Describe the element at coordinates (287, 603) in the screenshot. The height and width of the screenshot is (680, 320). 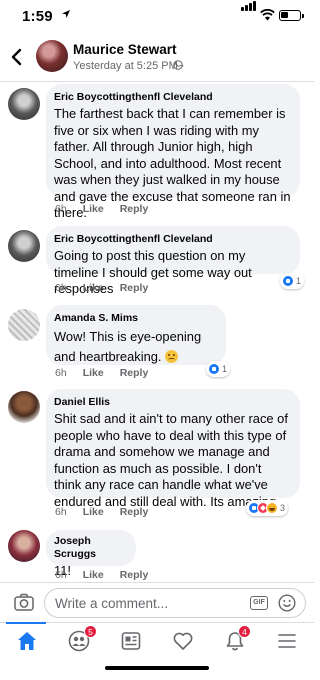
I see `emoji-icon` at that location.